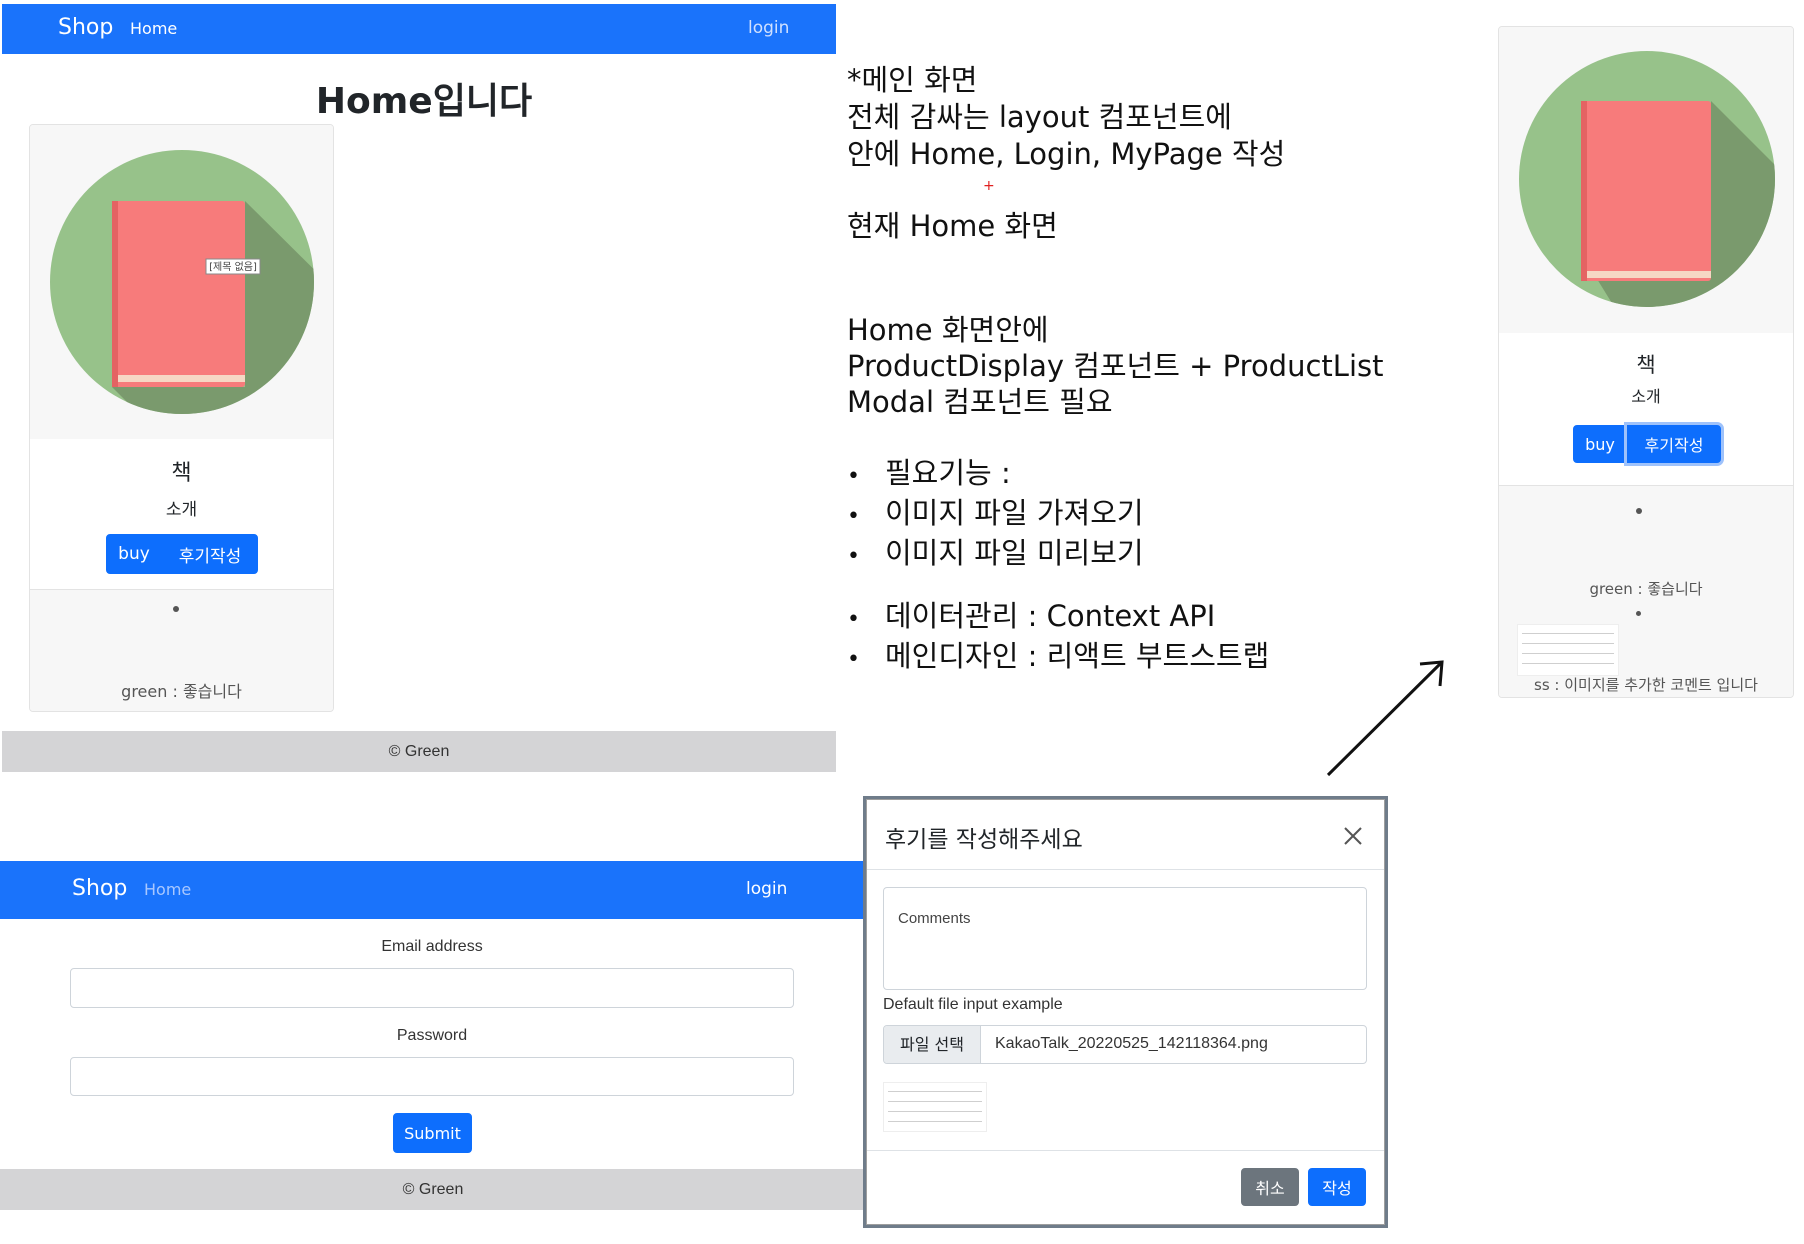 This screenshot has height=1244, width=1804. I want to click on bullet-item: • 메인디자인 : 리액트 부트스트랩, so click(1058, 658).